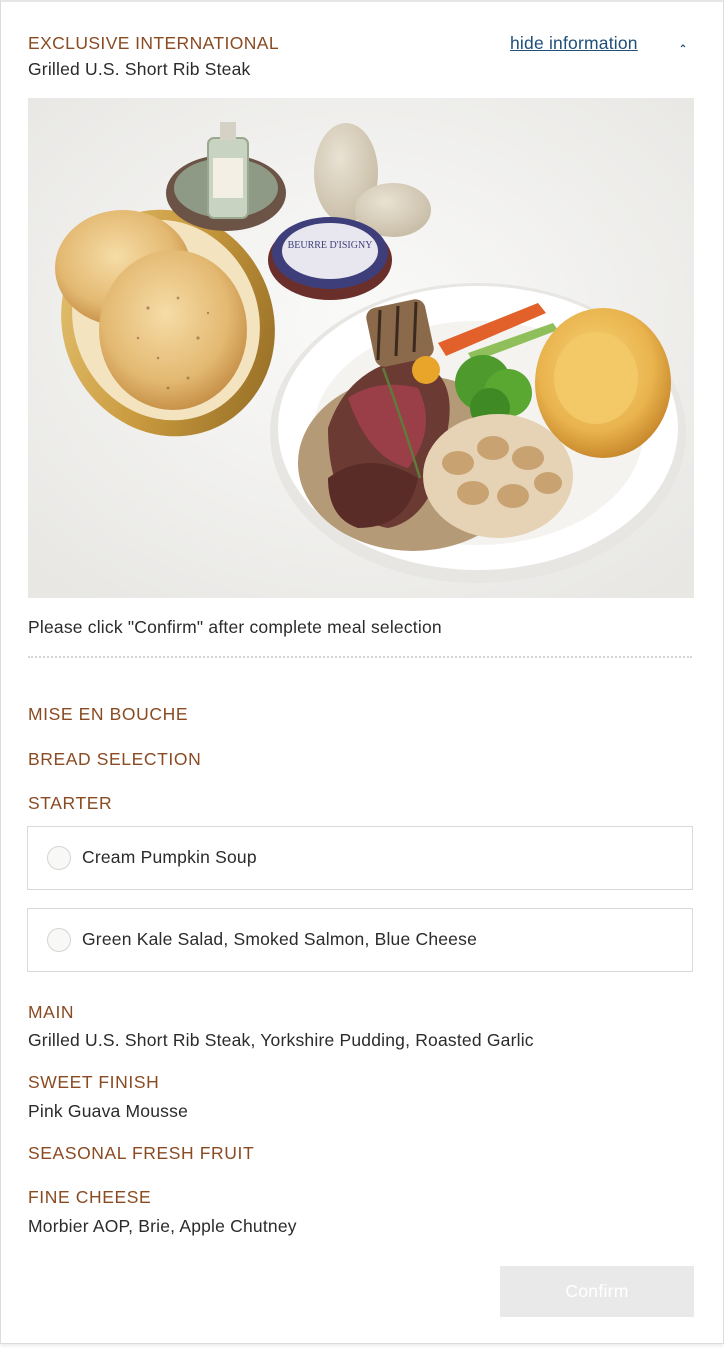  I want to click on section-mise-en-bouche: MISE EN BOUCHE, so click(108, 714).